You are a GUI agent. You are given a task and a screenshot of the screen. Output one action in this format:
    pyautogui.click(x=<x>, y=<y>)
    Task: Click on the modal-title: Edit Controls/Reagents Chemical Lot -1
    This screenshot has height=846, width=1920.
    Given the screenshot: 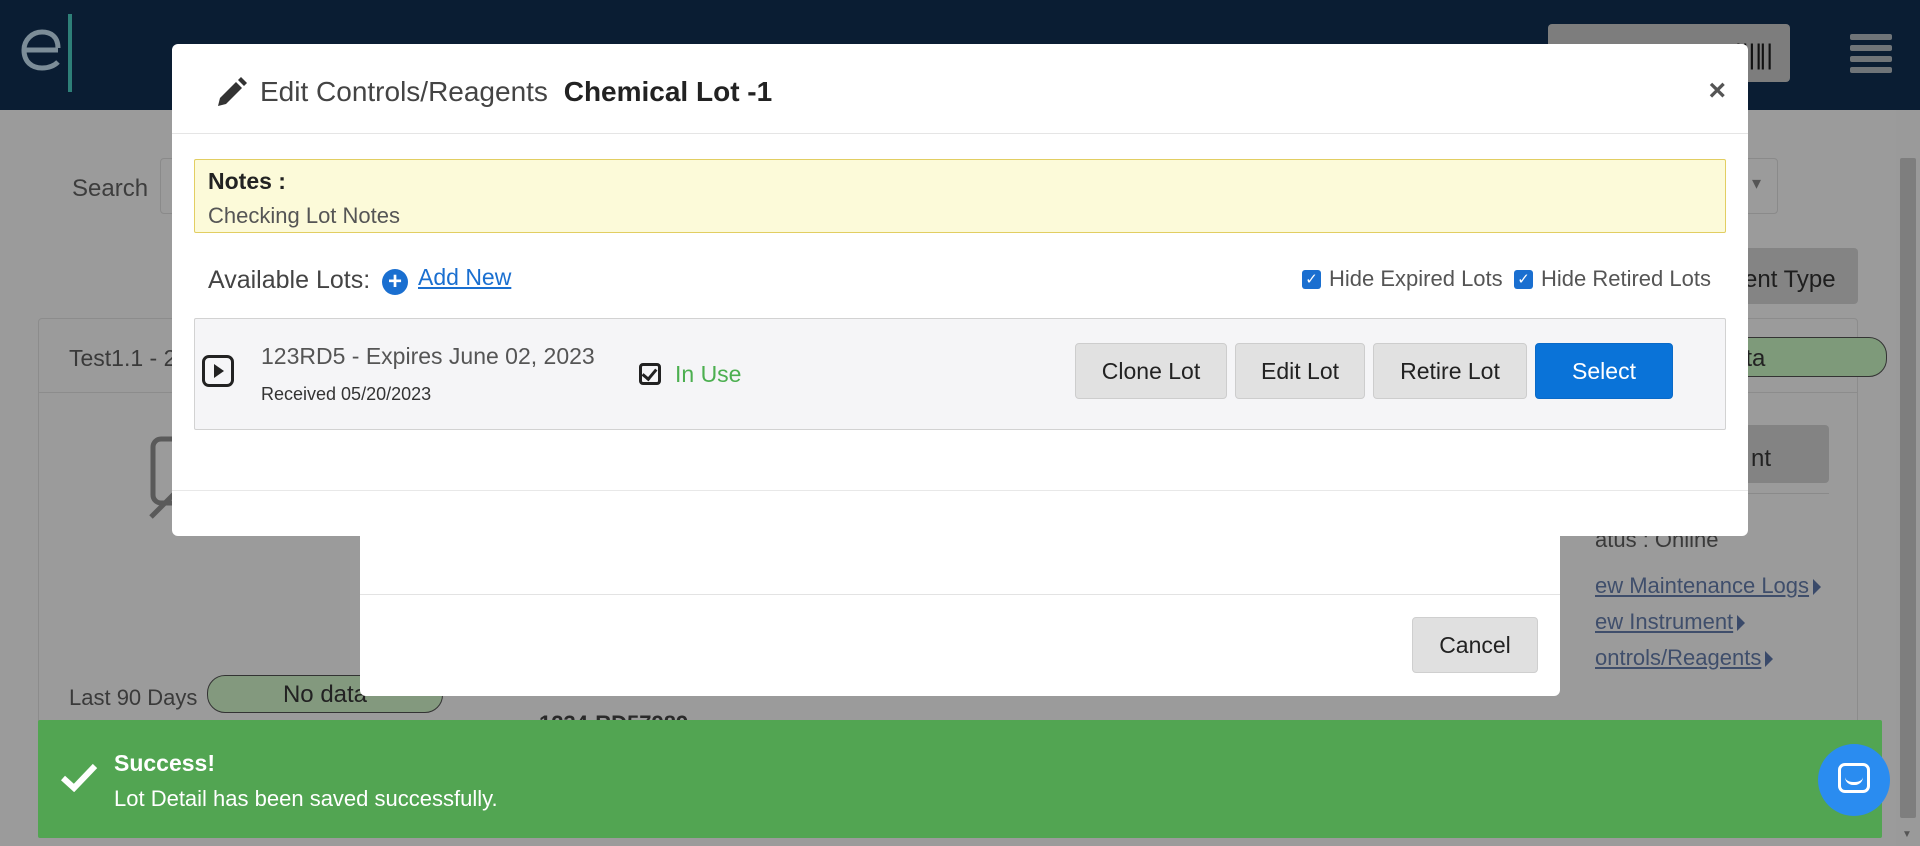 What is the action you would take?
    pyautogui.click(x=516, y=92)
    